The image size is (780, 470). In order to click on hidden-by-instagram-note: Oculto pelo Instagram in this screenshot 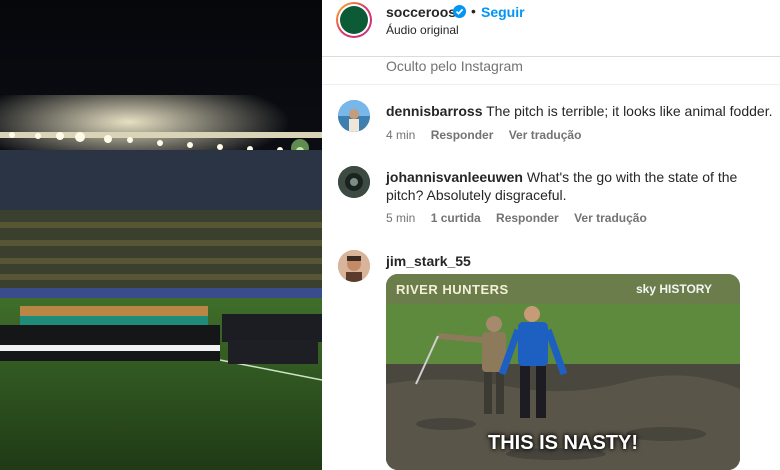, I will do `click(454, 66)`.